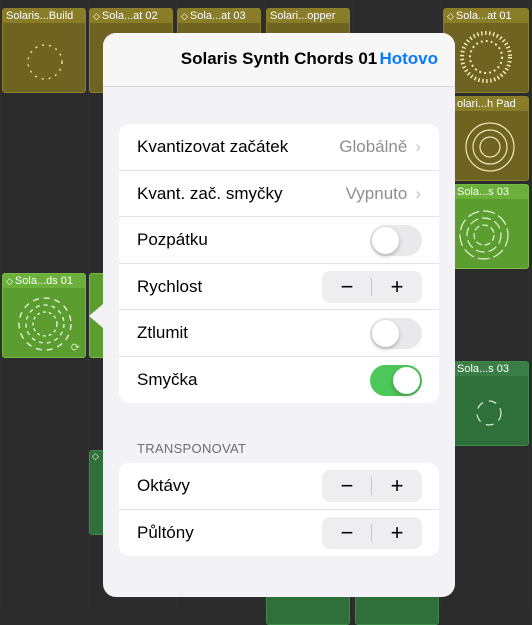  What do you see at coordinates (279, 287) in the screenshot?
I see `speed-row: Rychlost − +` at bounding box center [279, 287].